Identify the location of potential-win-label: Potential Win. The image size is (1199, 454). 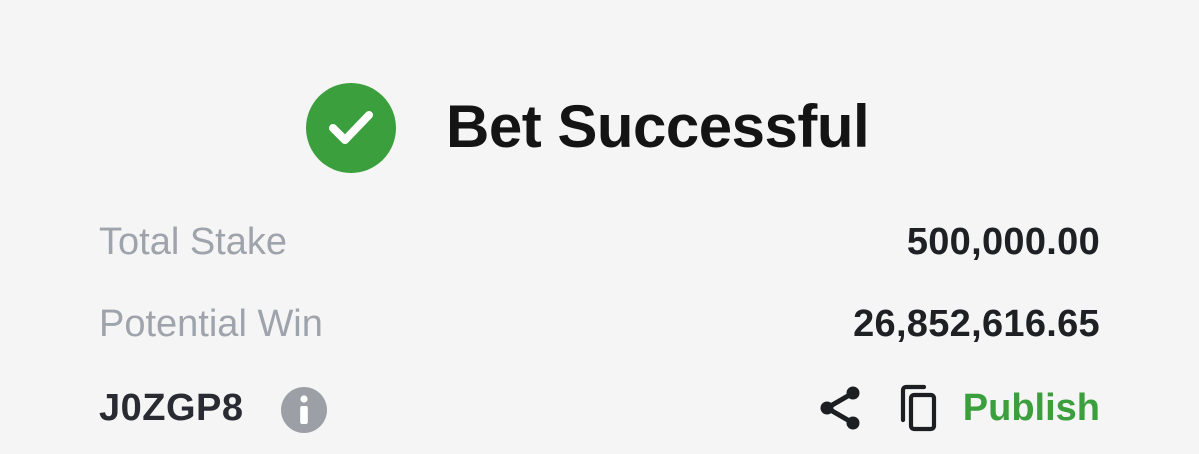
(211, 324).